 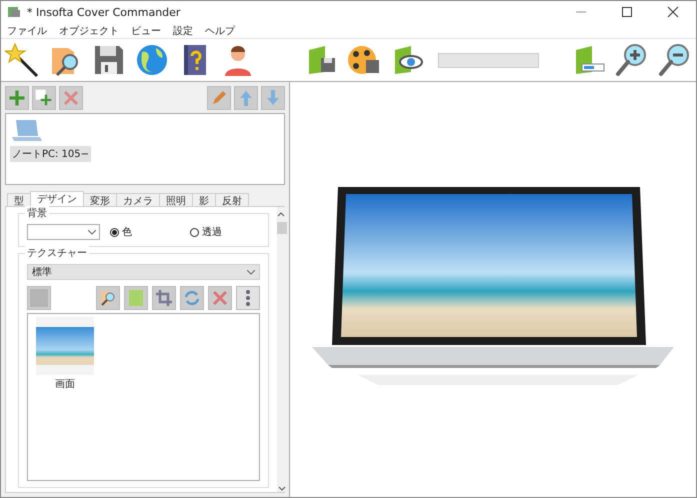 What do you see at coordinates (631, 60) in the screenshot?
I see `zoom-in-icon` at bounding box center [631, 60].